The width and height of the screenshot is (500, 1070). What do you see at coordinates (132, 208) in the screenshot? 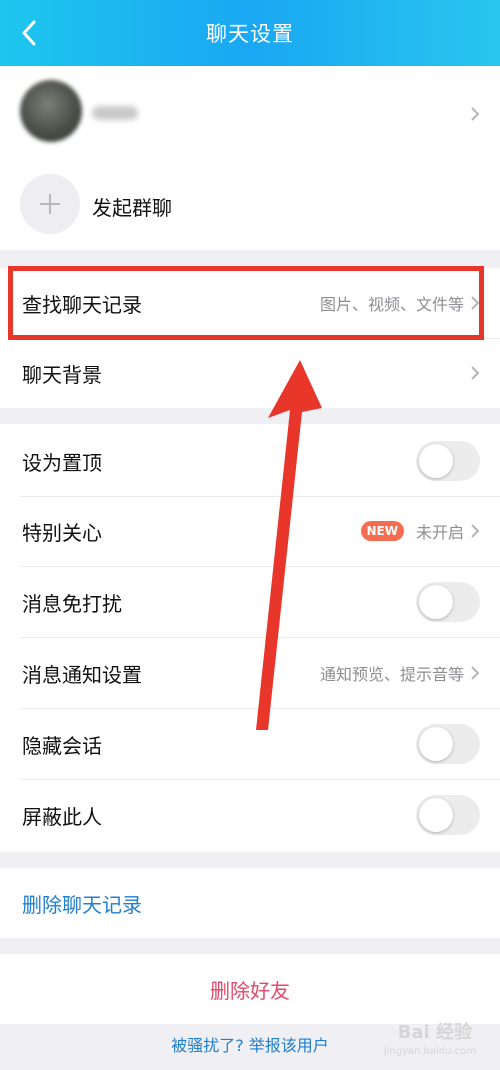
I see `create-group-label: 发起群聊` at bounding box center [132, 208].